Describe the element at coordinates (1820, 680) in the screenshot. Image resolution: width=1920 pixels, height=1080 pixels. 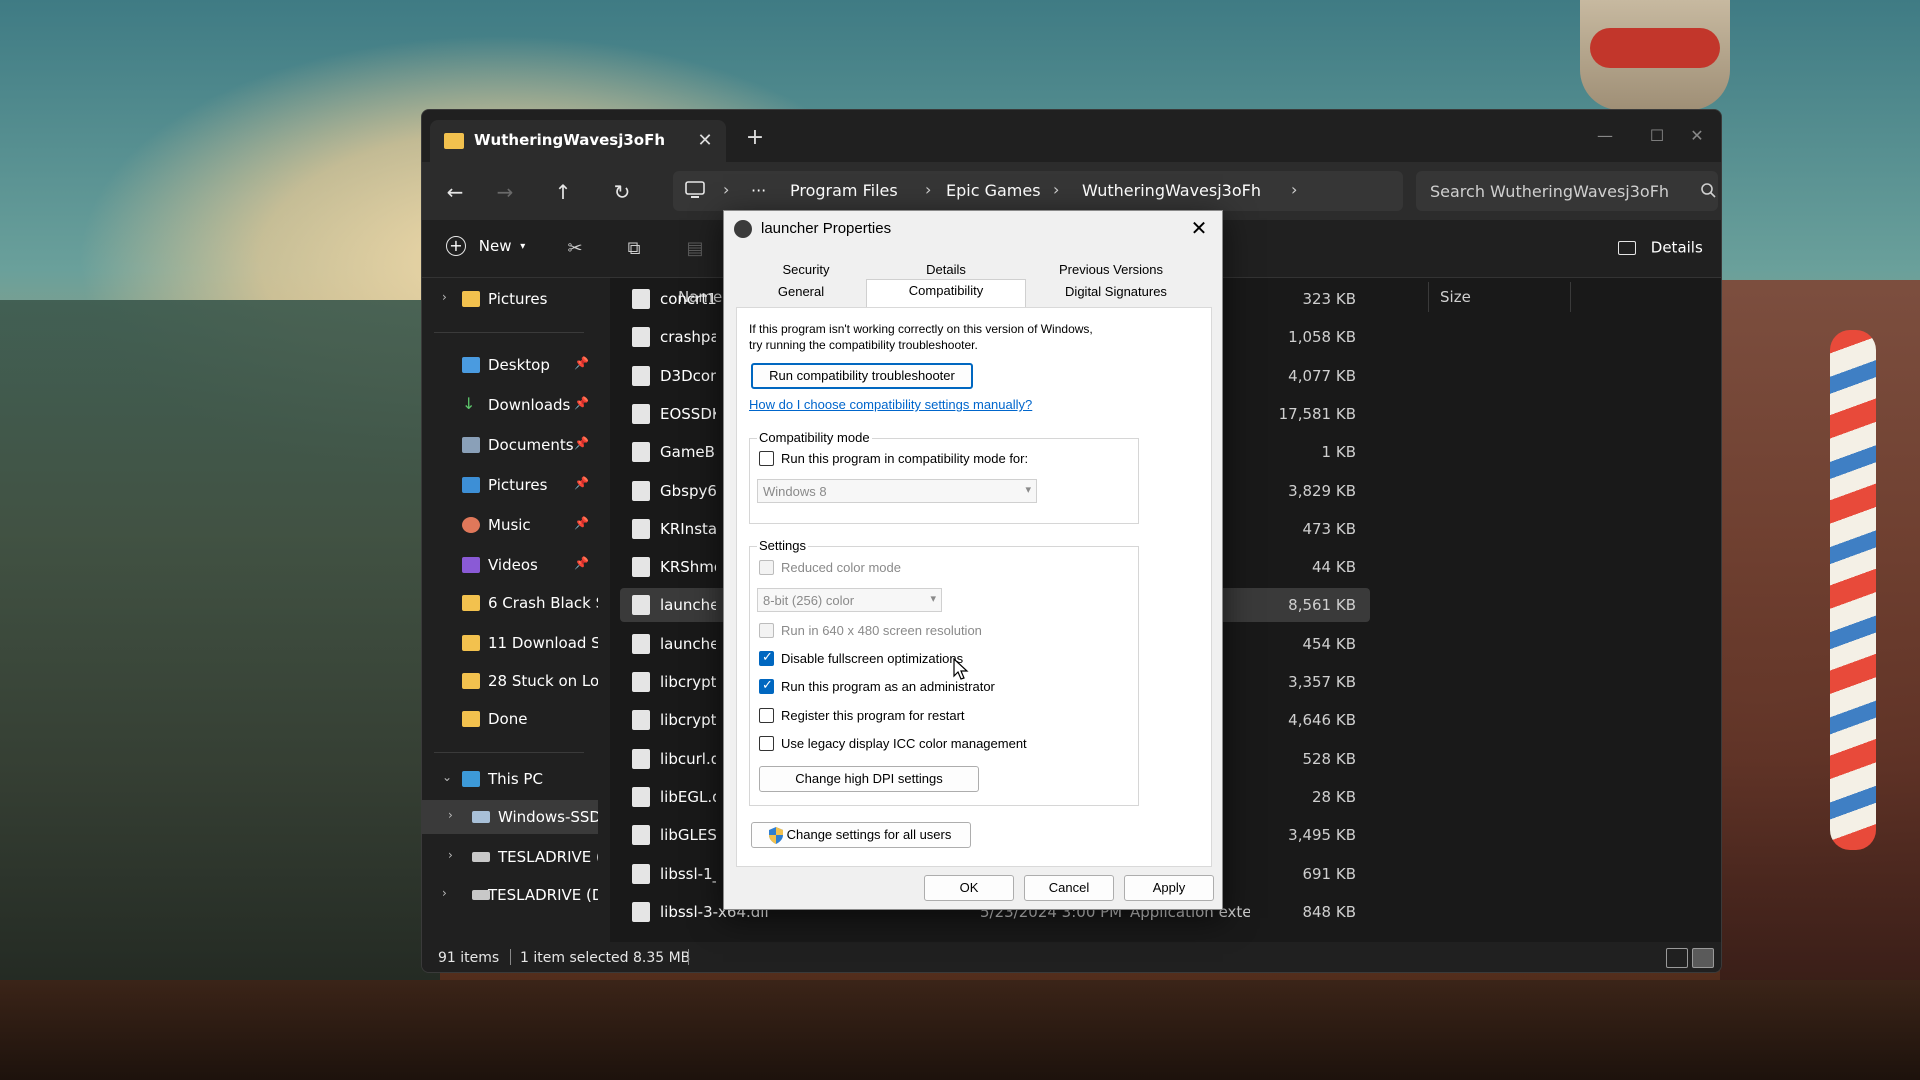
I see `wallpaper-building-right` at that location.